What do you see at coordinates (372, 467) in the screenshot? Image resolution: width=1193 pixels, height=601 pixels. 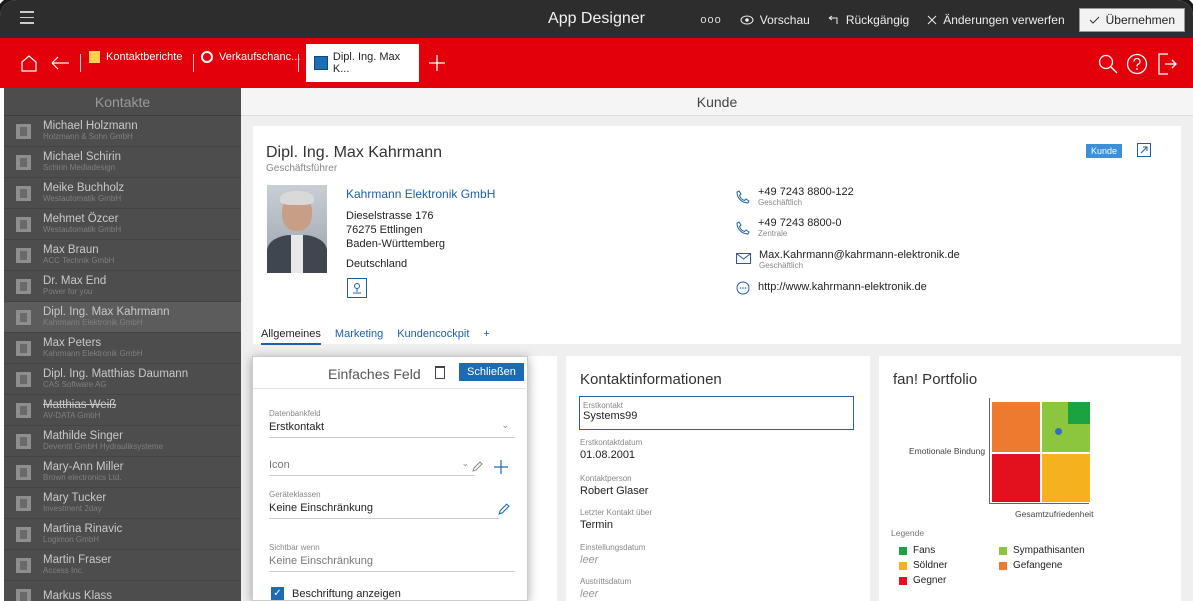 I see `icon-select: Icon ⌄` at bounding box center [372, 467].